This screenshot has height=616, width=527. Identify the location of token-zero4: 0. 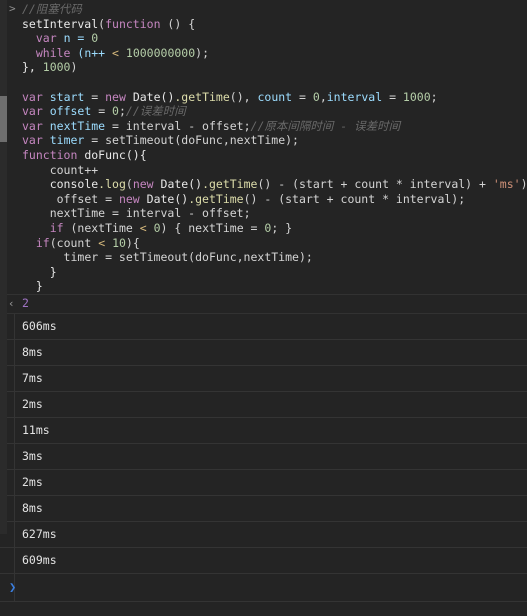
(157, 227).